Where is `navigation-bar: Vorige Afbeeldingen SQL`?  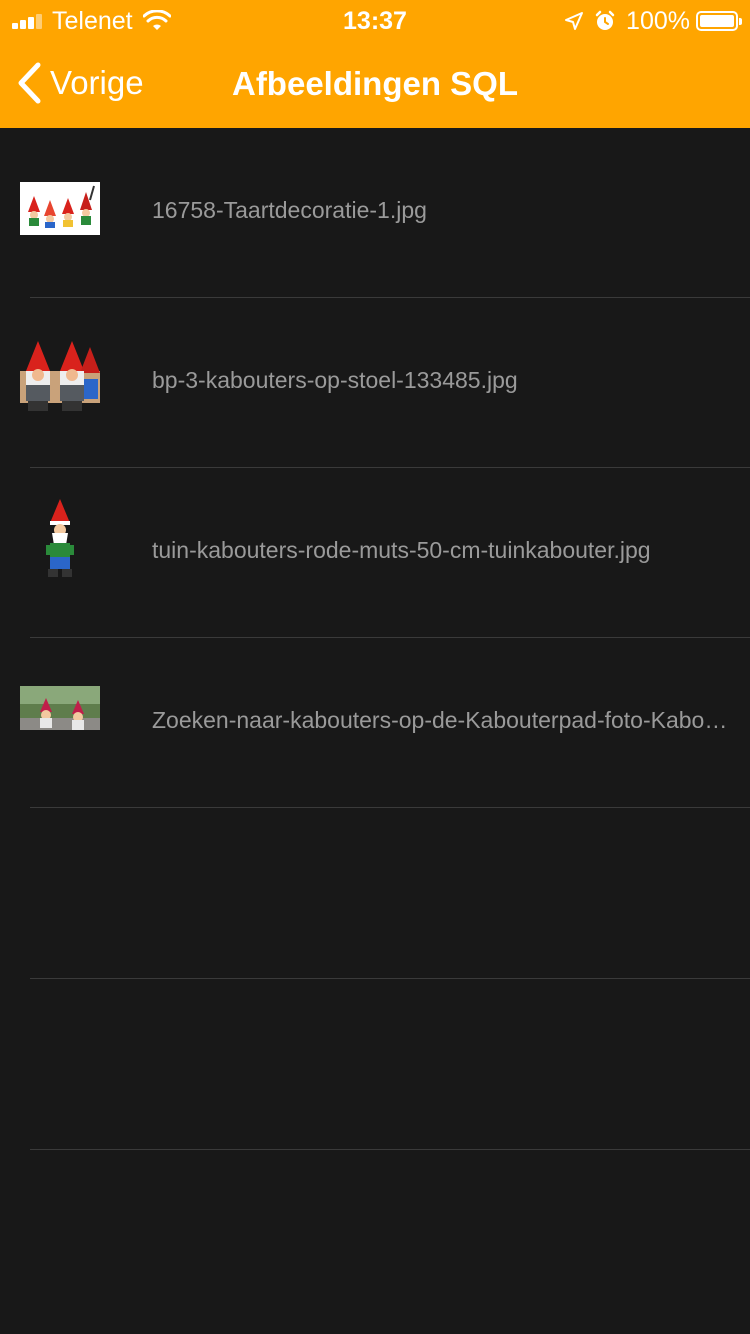 navigation-bar: Vorige Afbeeldingen SQL is located at coordinates (375, 84).